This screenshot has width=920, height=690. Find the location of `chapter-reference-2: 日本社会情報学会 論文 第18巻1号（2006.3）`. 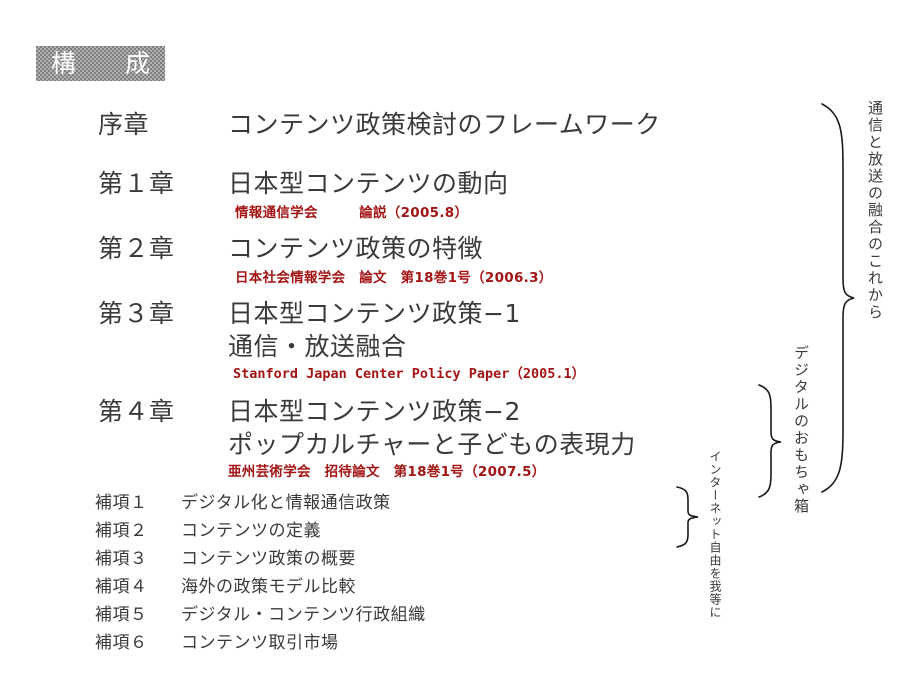

chapter-reference-2: 日本社会情報学会 論文 第18巻1号（2006.3） is located at coordinates (394, 278).